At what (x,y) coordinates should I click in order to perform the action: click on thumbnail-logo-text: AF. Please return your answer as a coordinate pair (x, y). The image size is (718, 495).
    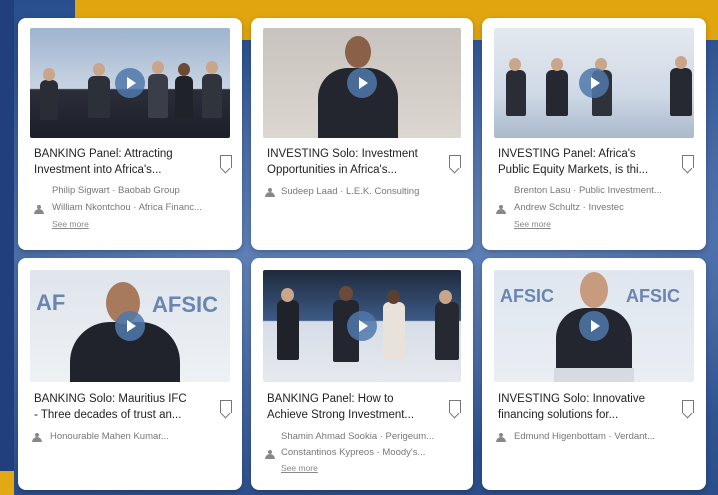
    Looking at the image, I should click on (51, 302).